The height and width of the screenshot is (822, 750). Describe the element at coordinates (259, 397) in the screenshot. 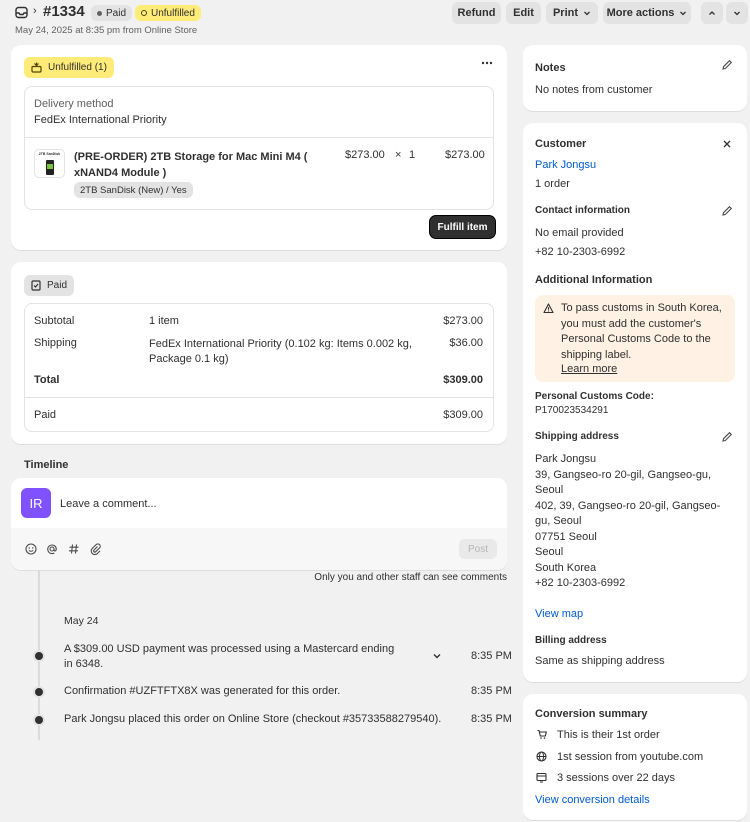

I see `divider` at that location.